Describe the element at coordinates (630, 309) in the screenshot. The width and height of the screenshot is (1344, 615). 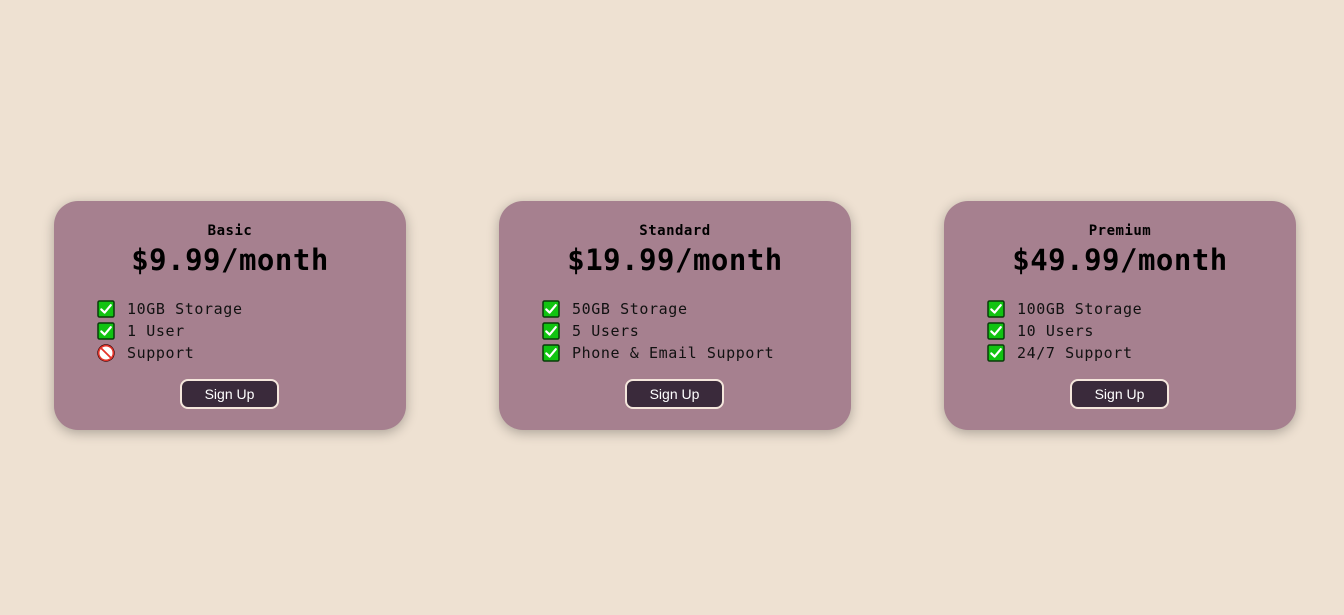
I see `feature-text: 50GB Storage` at that location.